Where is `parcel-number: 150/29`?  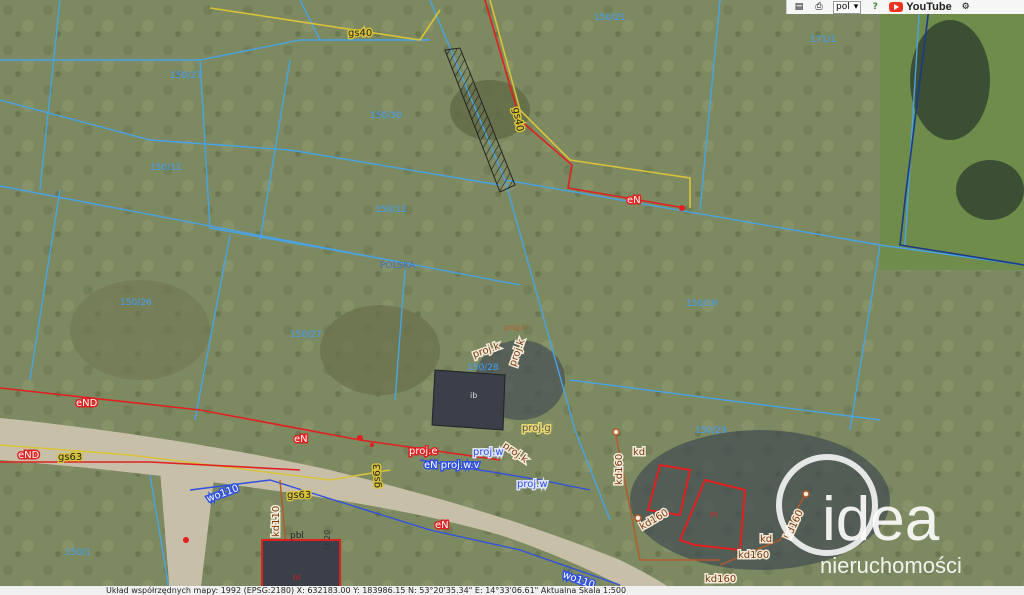 parcel-number: 150/29 is located at coordinates (711, 431).